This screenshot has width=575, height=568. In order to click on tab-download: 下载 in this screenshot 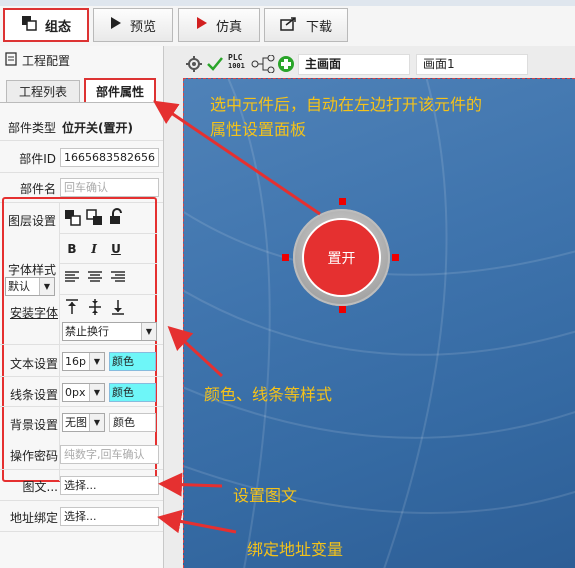, I will do `click(306, 25)`.